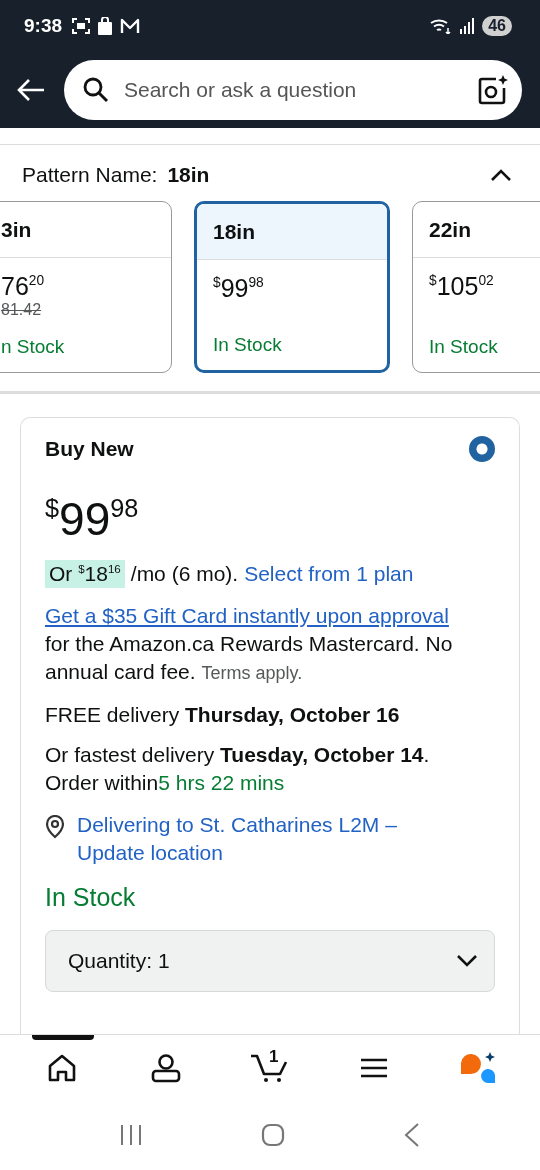 The height and width of the screenshot is (1170, 540). I want to click on installment-term: /mo (6 mo)., so click(184, 574).